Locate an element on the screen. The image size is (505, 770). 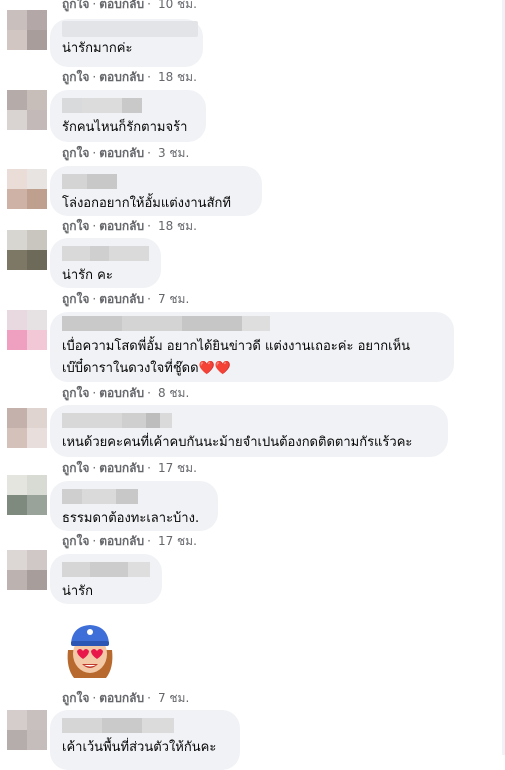
heart-emojis: ❤️❤️ is located at coordinates (214, 368).